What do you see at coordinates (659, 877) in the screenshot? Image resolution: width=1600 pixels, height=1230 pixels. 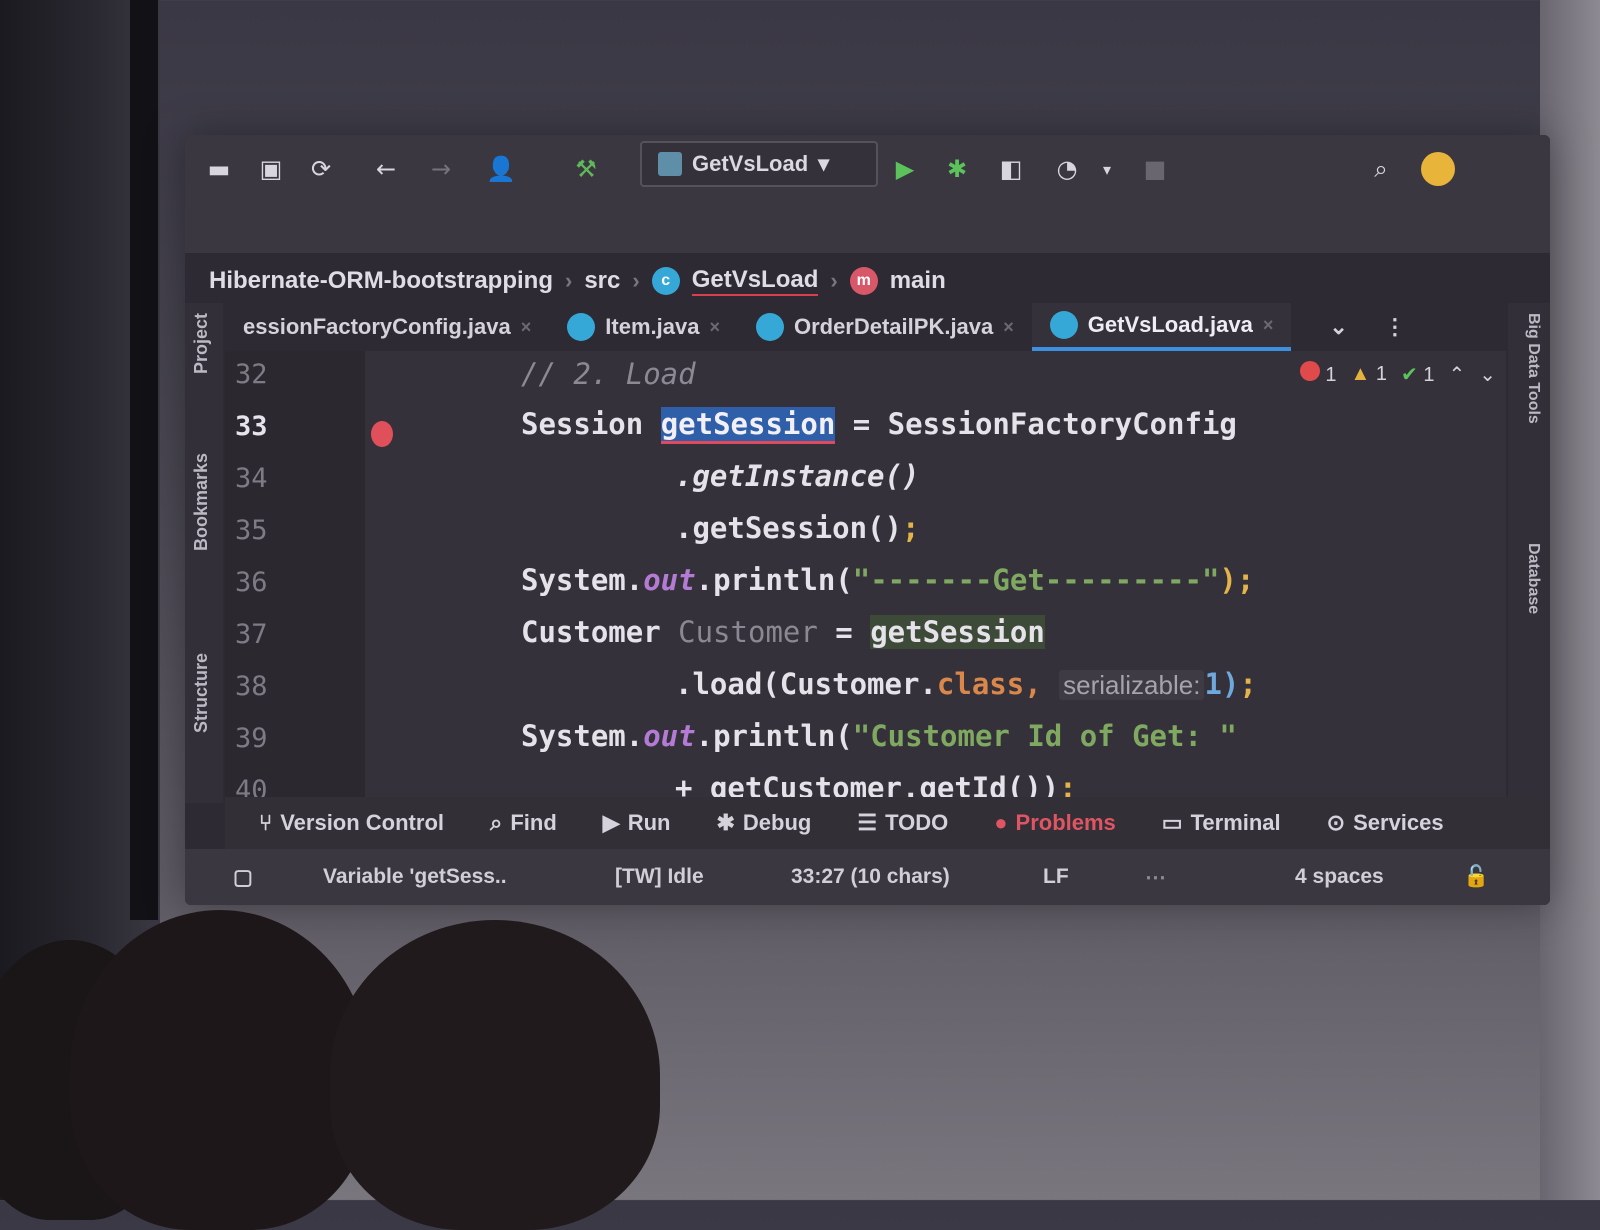 I see `tw-status: [TW] Idle` at bounding box center [659, 877].